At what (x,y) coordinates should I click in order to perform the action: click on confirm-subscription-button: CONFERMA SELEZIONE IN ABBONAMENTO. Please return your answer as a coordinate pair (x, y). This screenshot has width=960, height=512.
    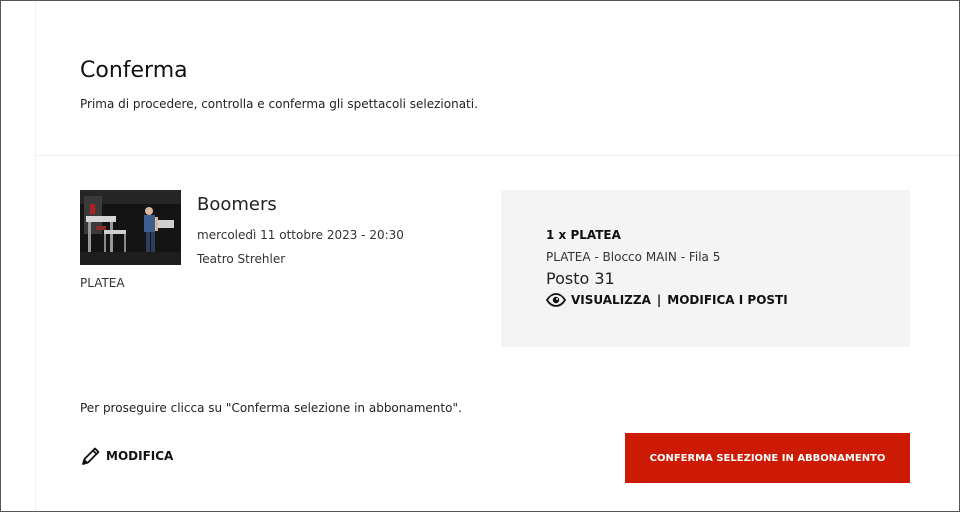
    Looking at the image, I should click on (767, 458).